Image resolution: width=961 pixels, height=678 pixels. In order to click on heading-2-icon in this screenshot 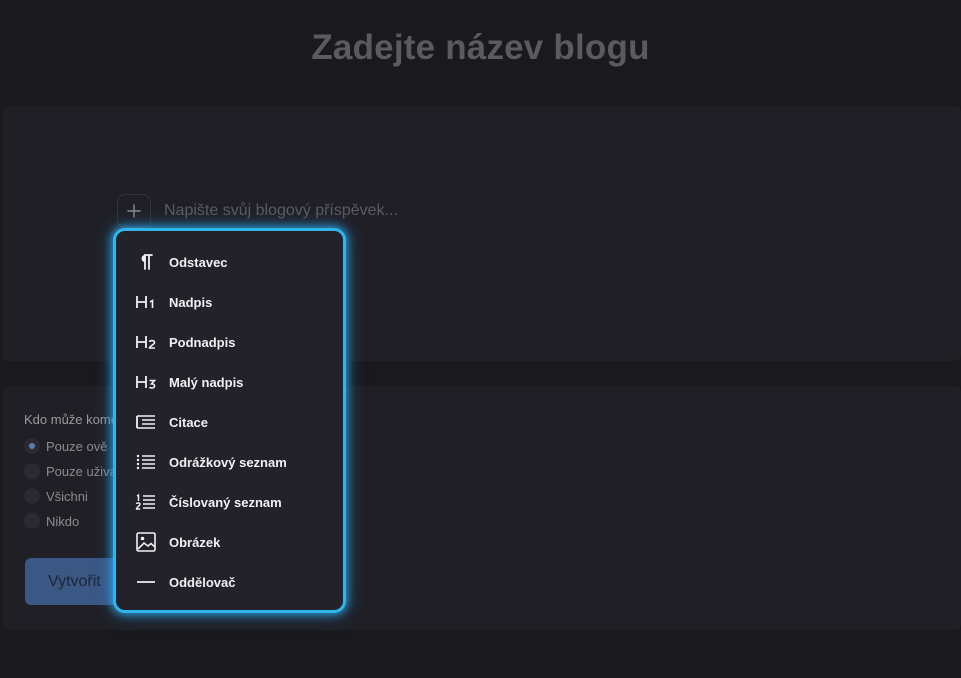, I will do `click(146, 342)`.